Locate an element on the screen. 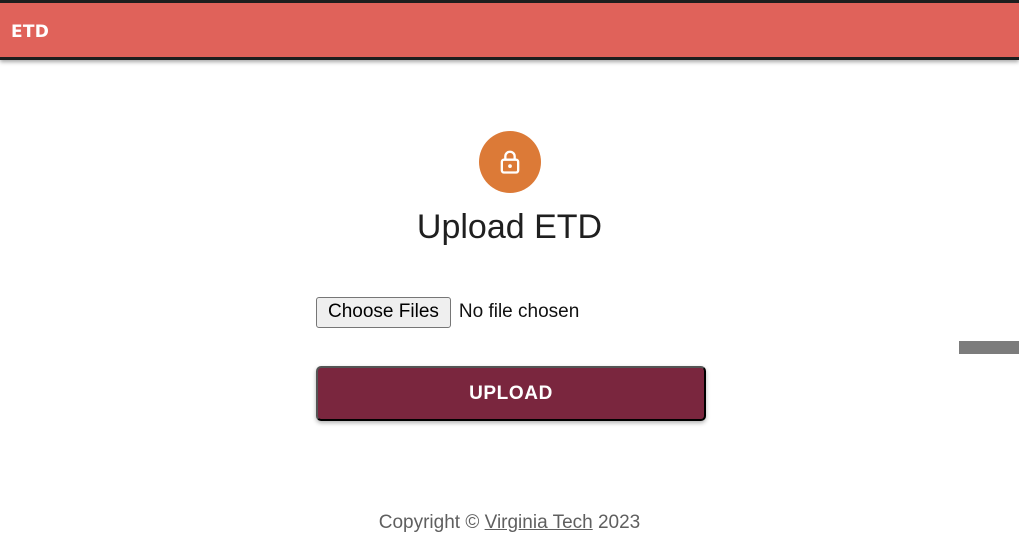 This screenshot has height=537, width=1019. lock-avatar is located at coordinates (510, 162).